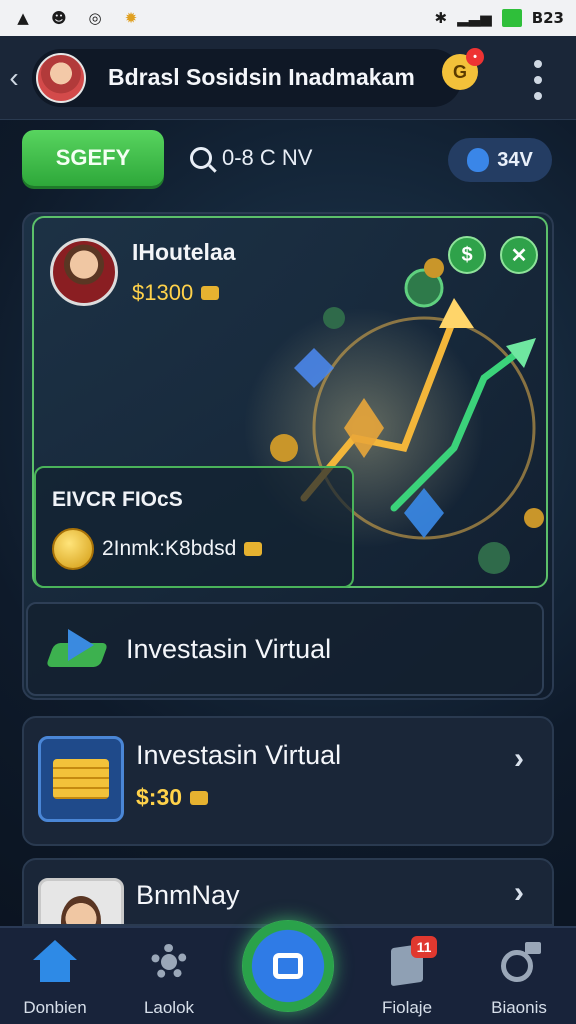  I want to click on gear-icon, so click(169, 962).